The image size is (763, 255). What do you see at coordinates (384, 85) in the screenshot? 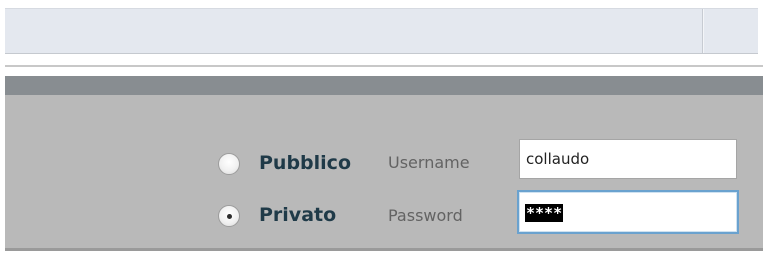
I see `login-header-band` at bounding box center [384, 85].